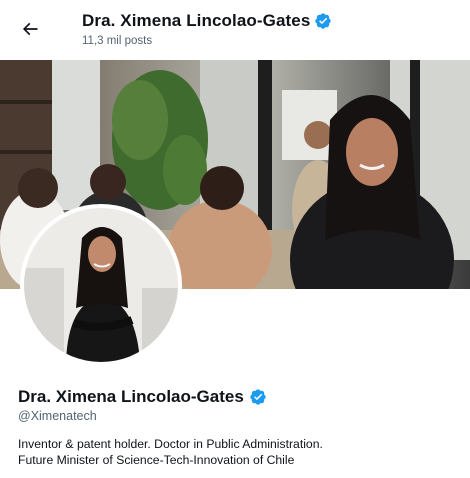 This screenshot has width=470, height=478. What do you see at coordinates (196, 20) in the screenshot?
I see `header-display-name: Dra. Ximena Lincolao-Gates` at bounding box center [196, 20].